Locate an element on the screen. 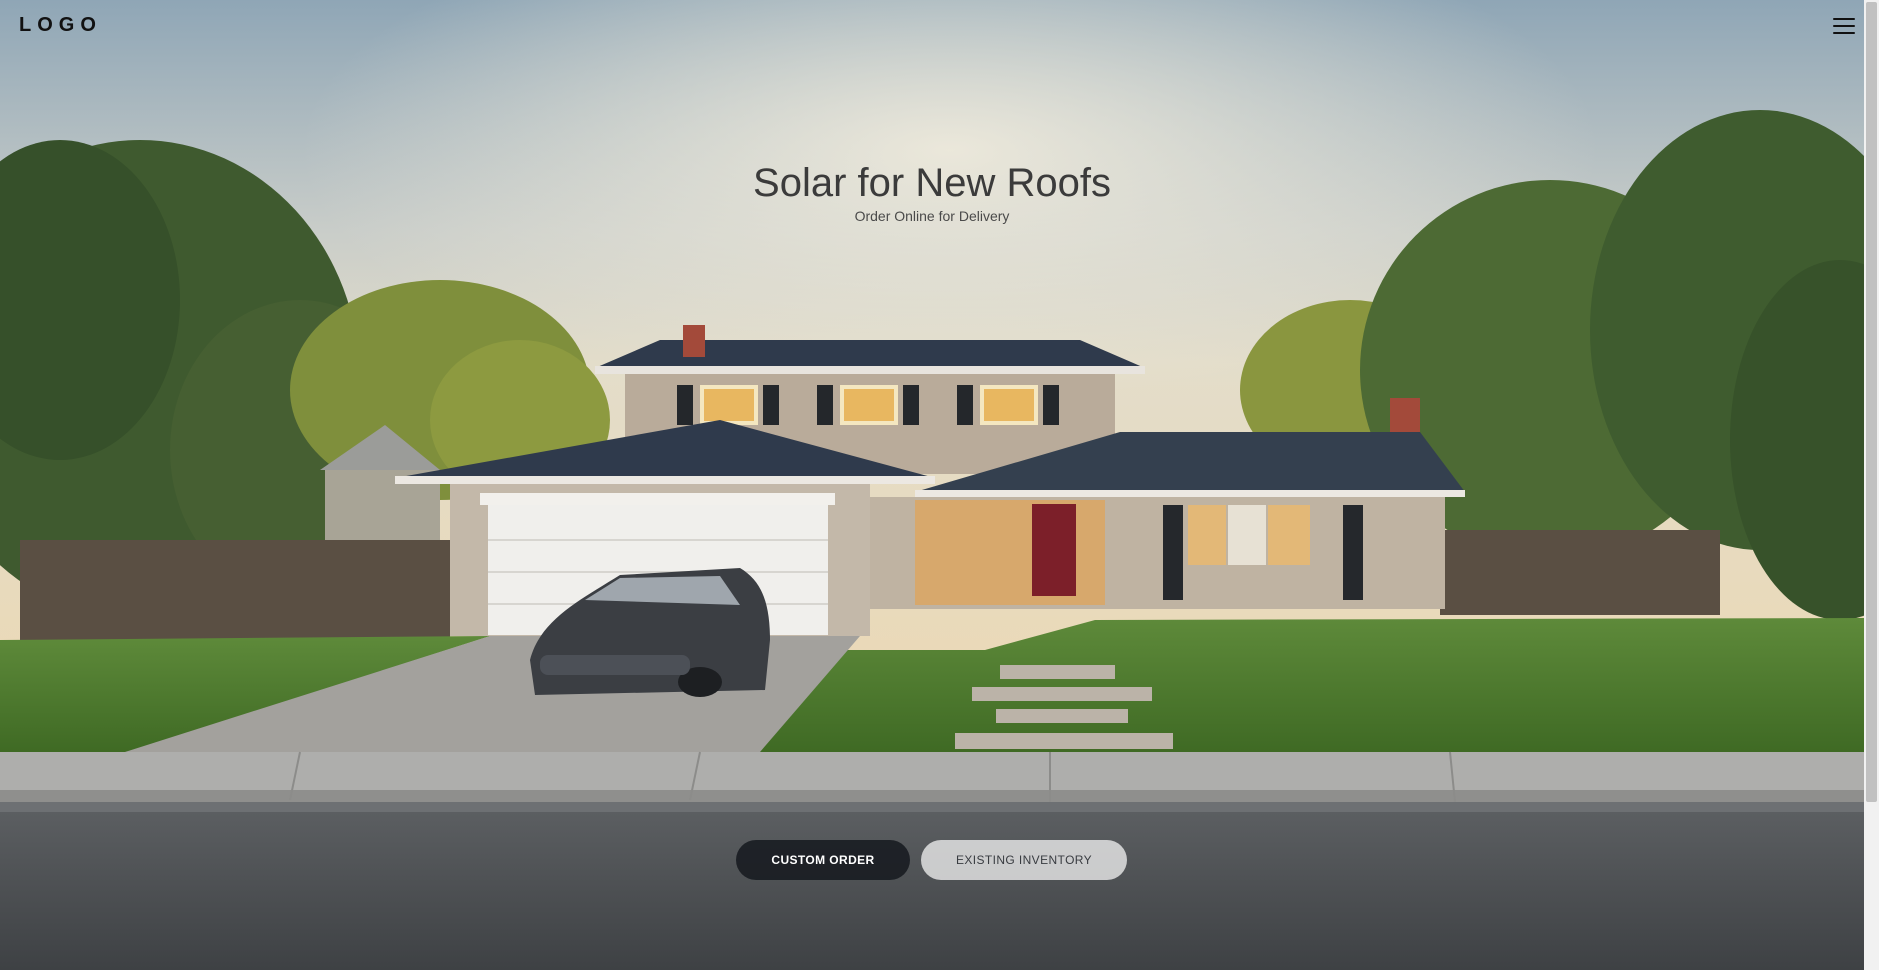 The image size is (1879, 970). existing-inventory-button: EXISTING INVENTORY is located at coordinates (1024, 860).